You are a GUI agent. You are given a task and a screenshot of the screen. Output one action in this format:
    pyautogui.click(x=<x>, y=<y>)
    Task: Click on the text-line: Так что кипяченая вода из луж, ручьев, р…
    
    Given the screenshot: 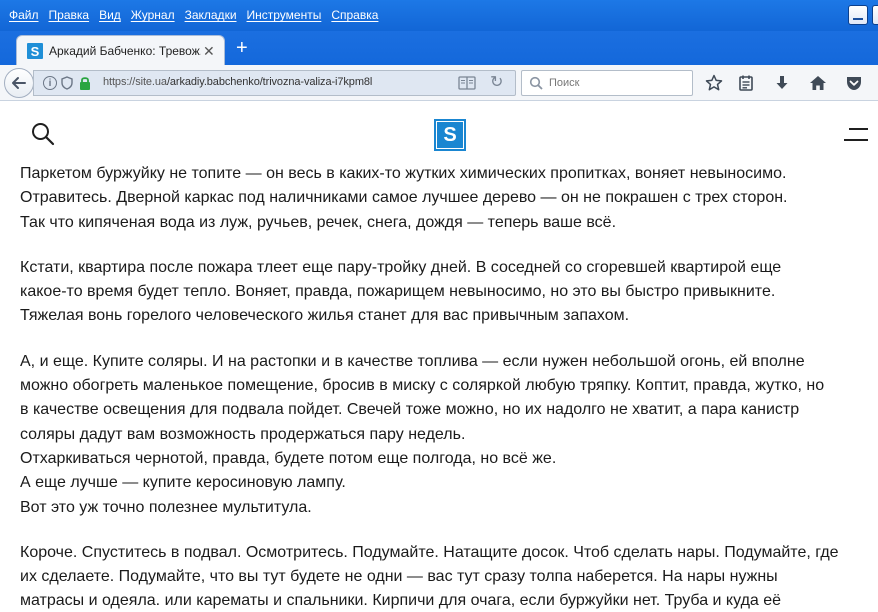 What is the action you would take?
    pyautogui.click(x=318, y=222)
    